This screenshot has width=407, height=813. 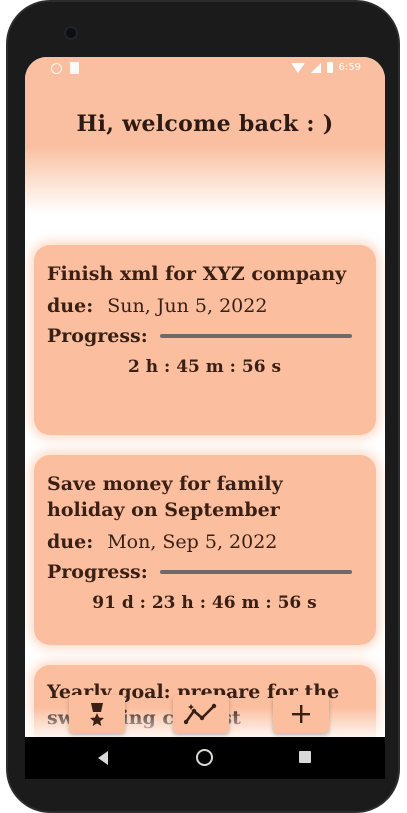 I want to click on home-icon, so click(x=204, y=757).